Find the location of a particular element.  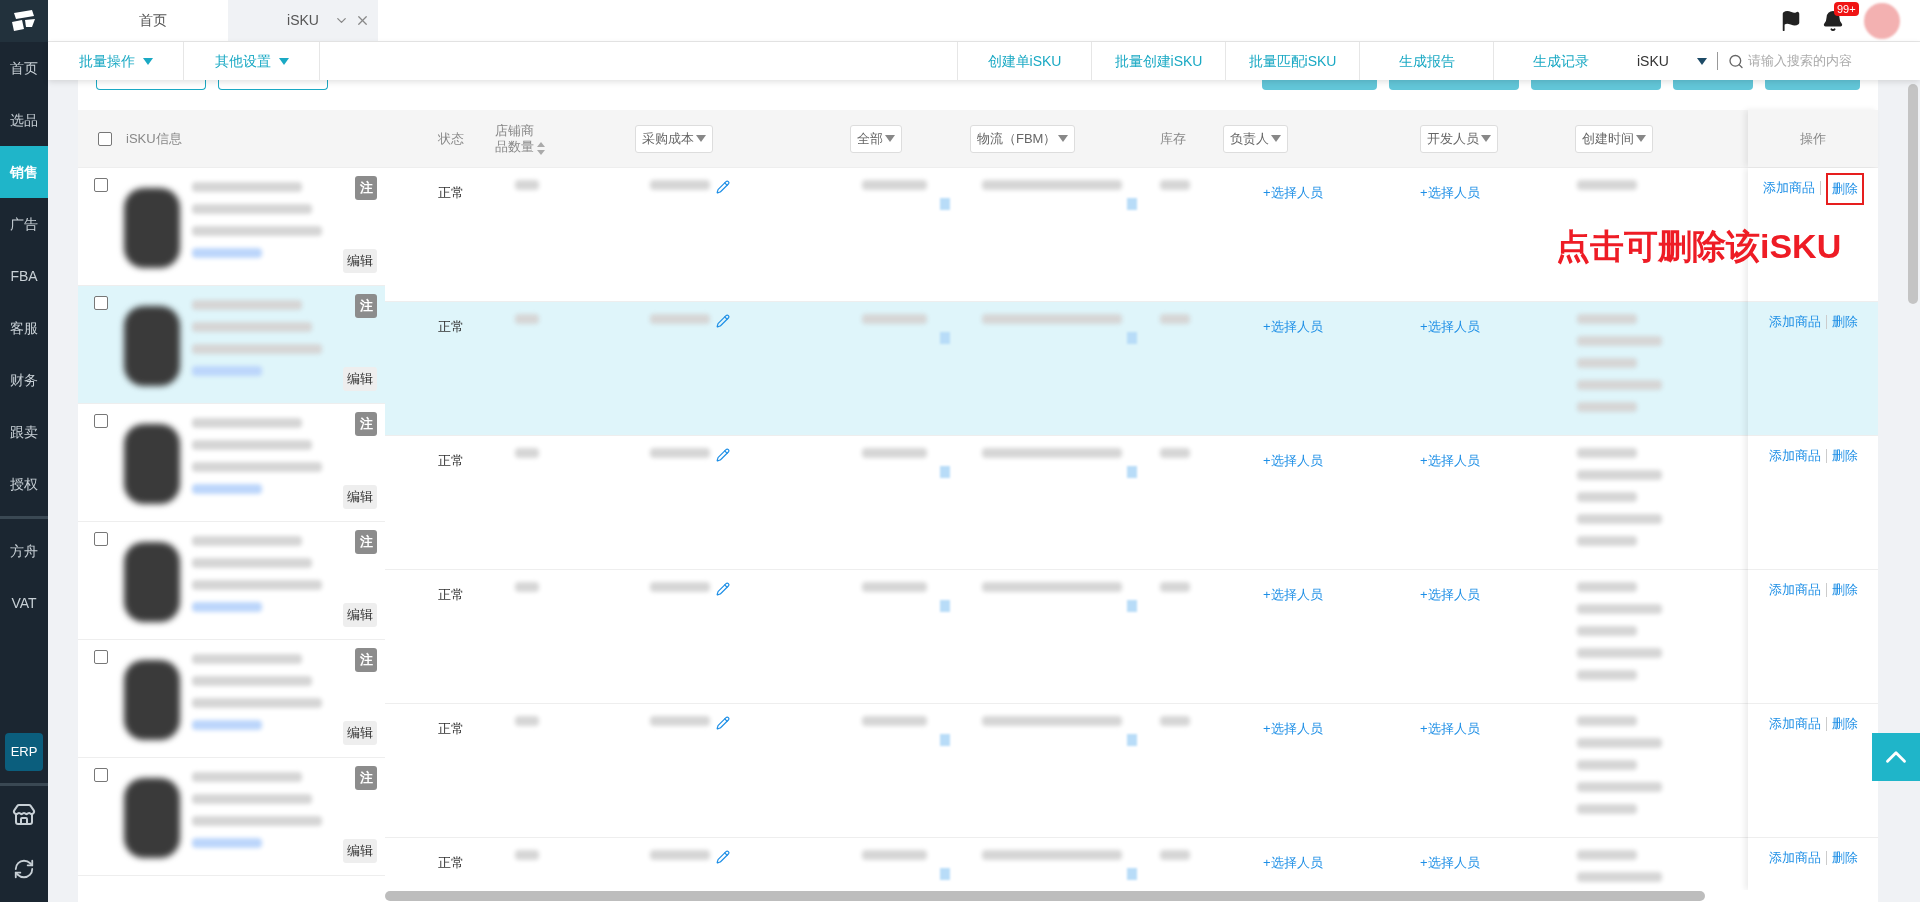

sidebar-item: 授权 is located at coordinates (24, 484).